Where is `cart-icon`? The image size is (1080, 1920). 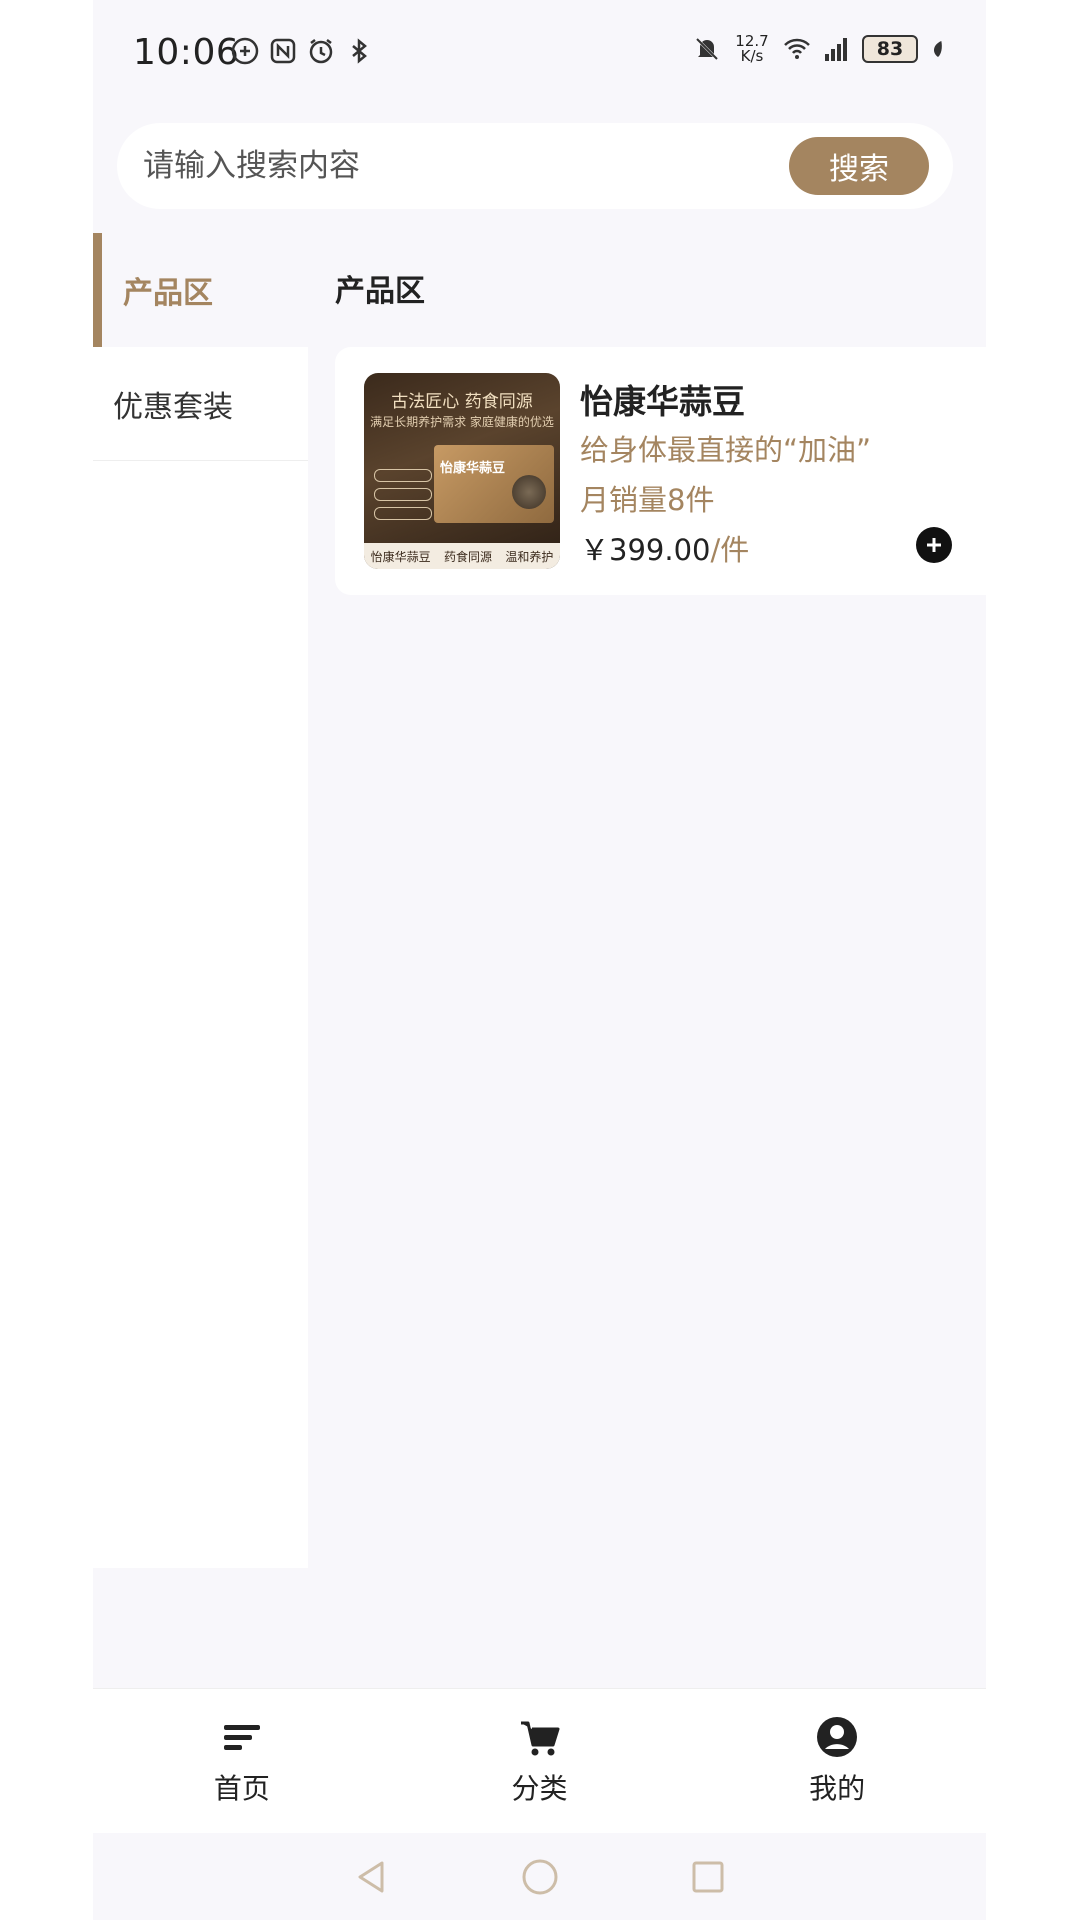 cart-icon is located at coordinates (539, 1738).